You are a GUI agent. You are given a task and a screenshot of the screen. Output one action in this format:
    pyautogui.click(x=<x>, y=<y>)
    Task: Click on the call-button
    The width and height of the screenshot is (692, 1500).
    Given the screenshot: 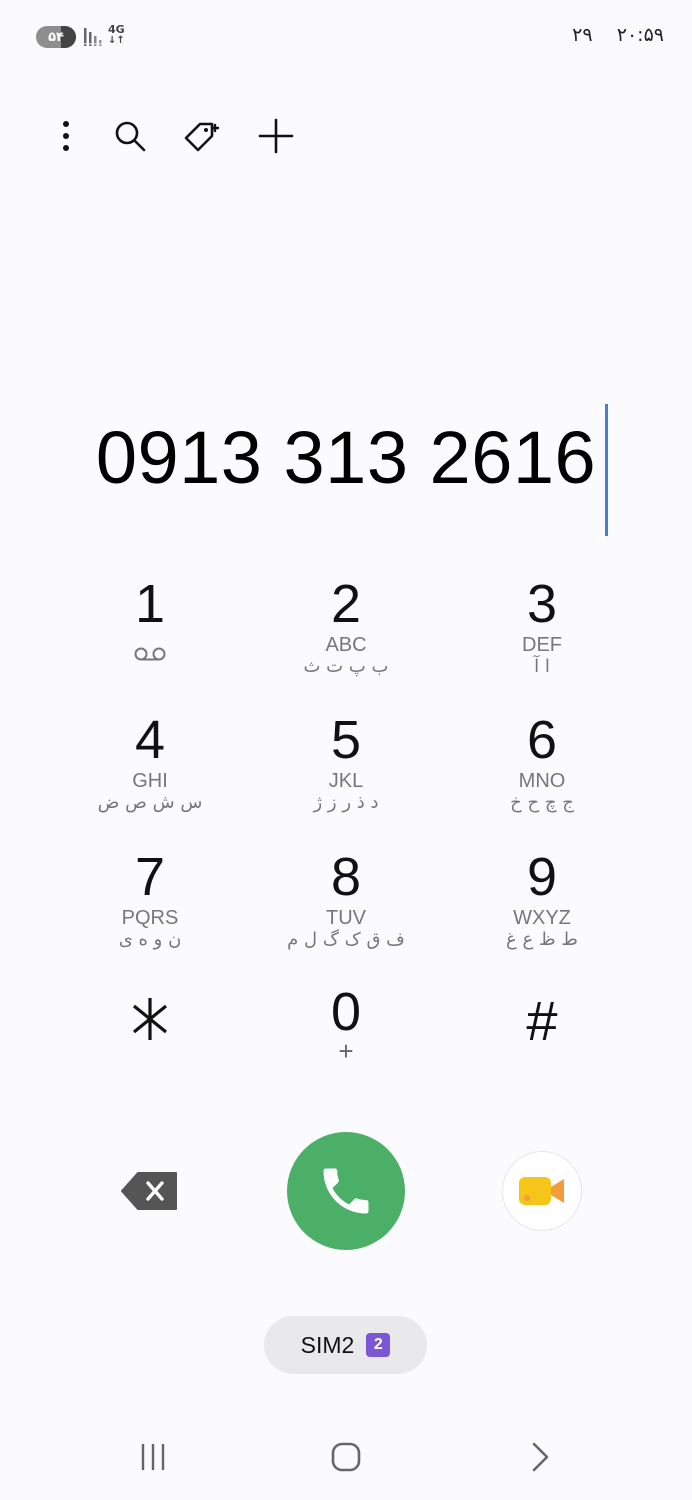 What is the action you would take?
    pyautogui.click(x=346, y=1191)
    